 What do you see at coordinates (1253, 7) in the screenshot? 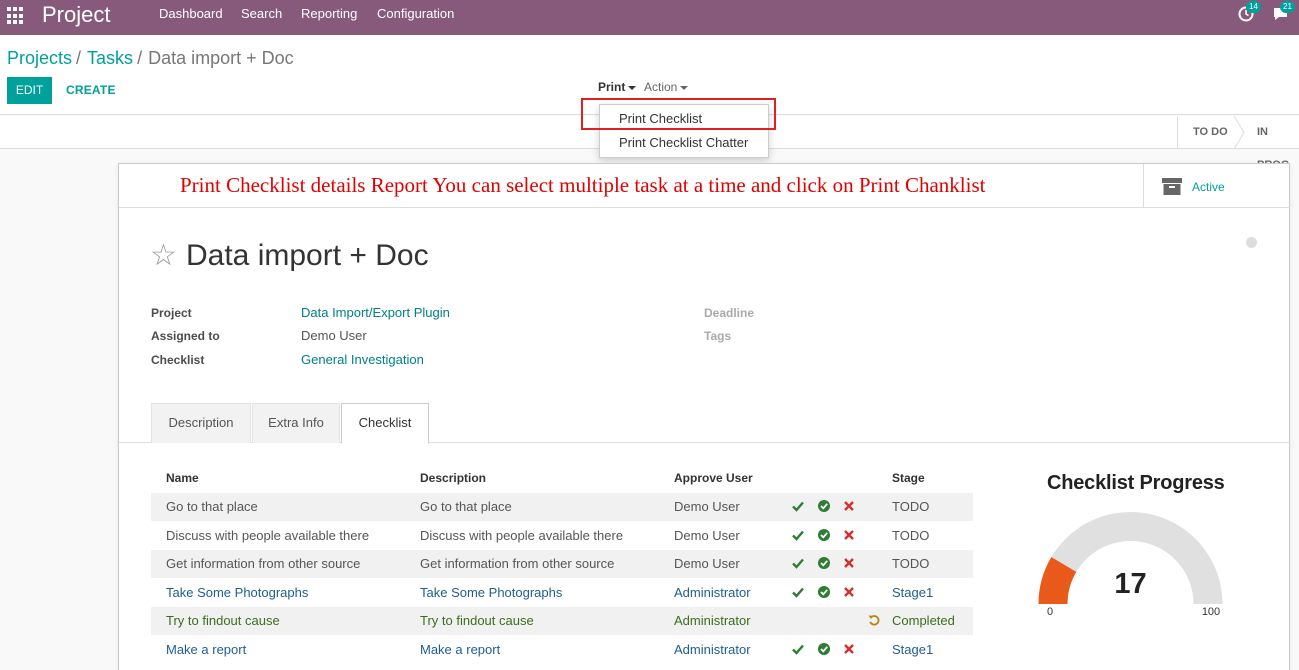
I see `activity-count-badge: 14` at bounding box center [1253, 7].